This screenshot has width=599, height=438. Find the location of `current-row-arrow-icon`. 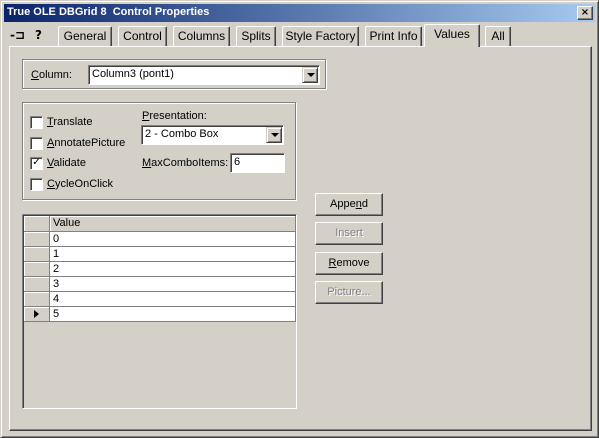

current-row-arrow-icon is located at coordinates (36, 314).